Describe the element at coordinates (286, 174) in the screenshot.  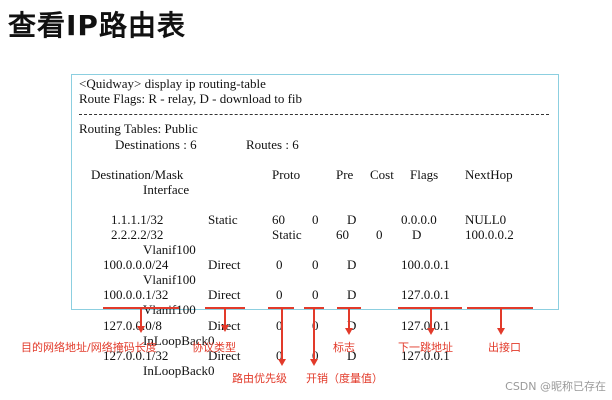
I see `header-proto: Proto` at that location.